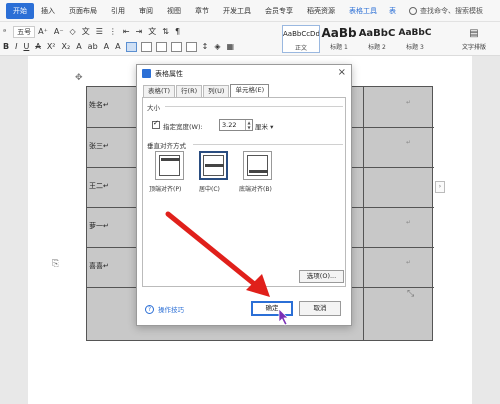 This screenshot has height=404, width=500. I want to click on shrink-font-icon: A⁻, so click(59, 32).